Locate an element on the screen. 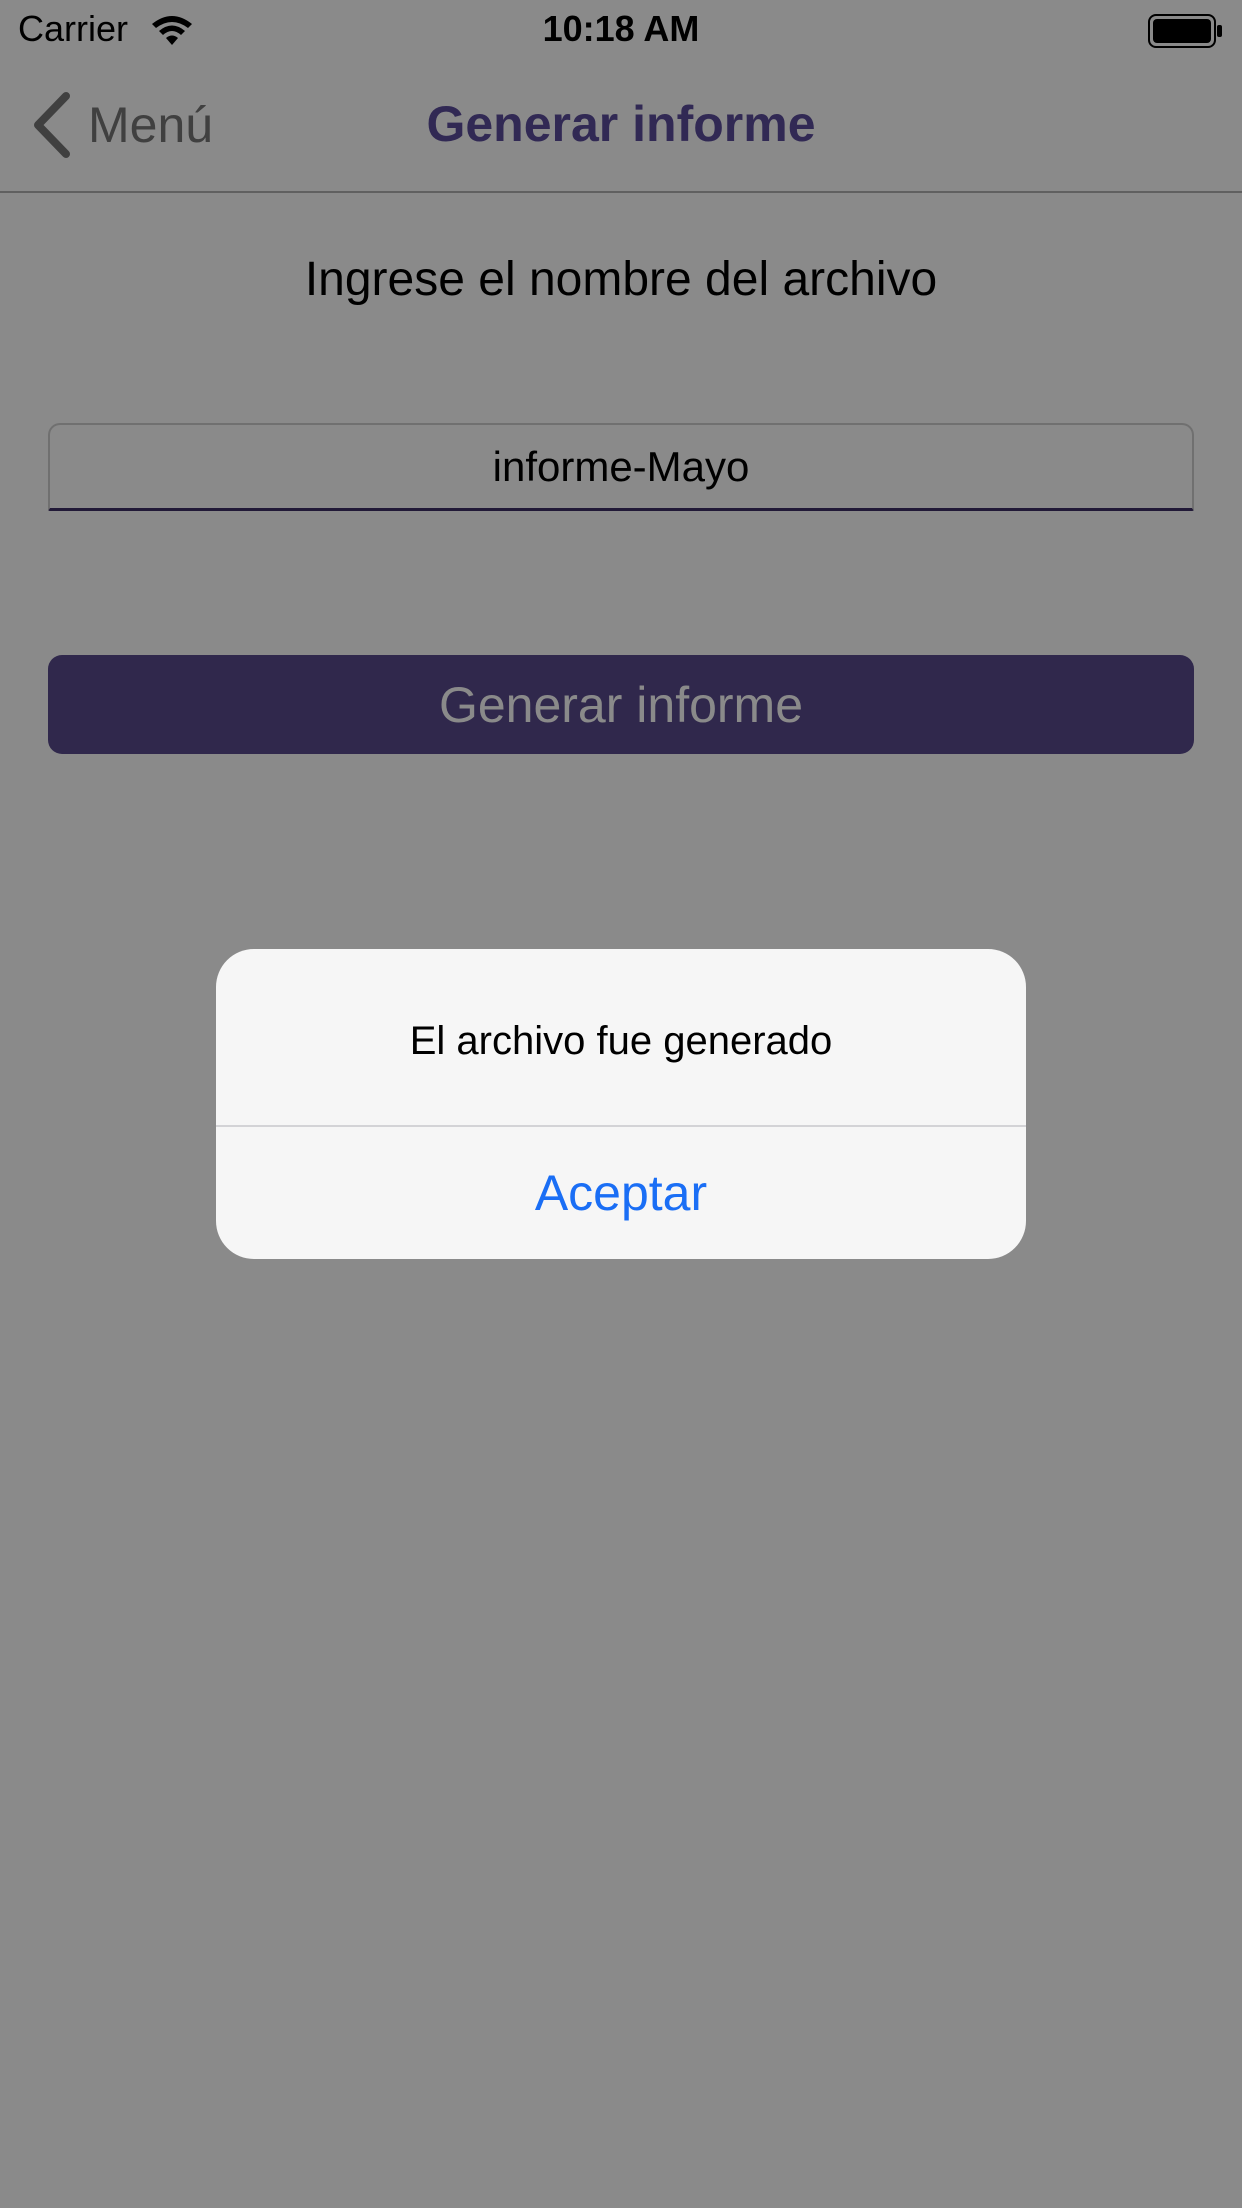  alert-message: El archivo fue generado is located at coordinates (621, 1041).